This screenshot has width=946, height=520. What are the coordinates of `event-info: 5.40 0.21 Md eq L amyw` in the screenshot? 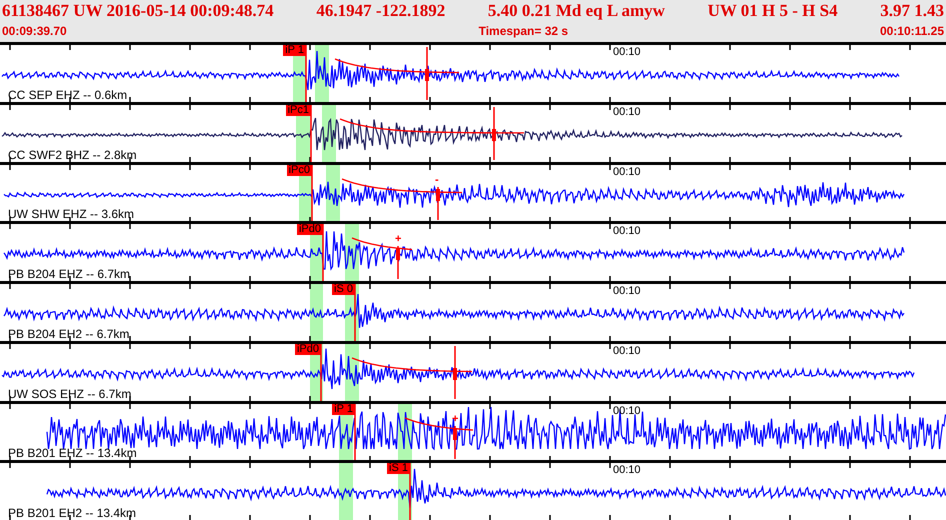 It's located at (576, 11).